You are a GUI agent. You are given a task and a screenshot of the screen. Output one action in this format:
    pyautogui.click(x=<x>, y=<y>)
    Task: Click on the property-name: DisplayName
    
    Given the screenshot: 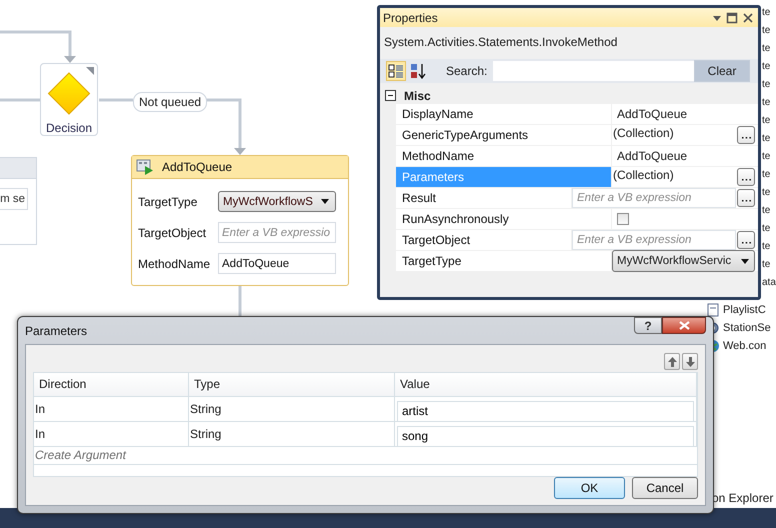 What is the action you would take?
    pyautogui.click(x=504, y=114)
    